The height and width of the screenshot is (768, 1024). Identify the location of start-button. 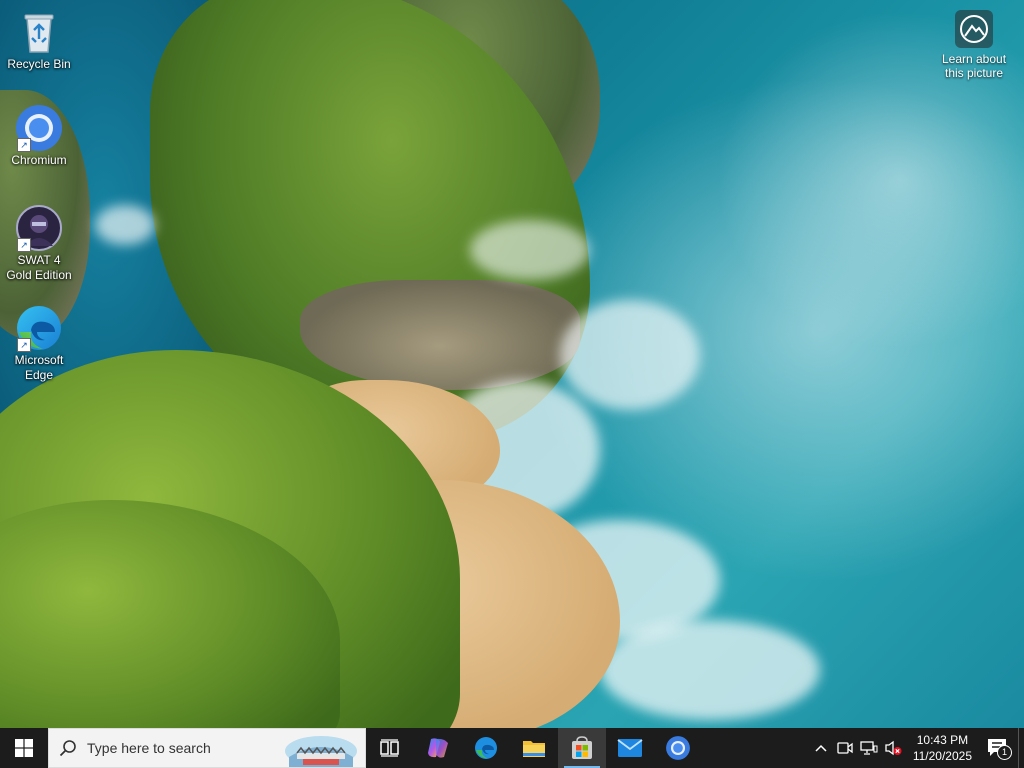
(24, 748).